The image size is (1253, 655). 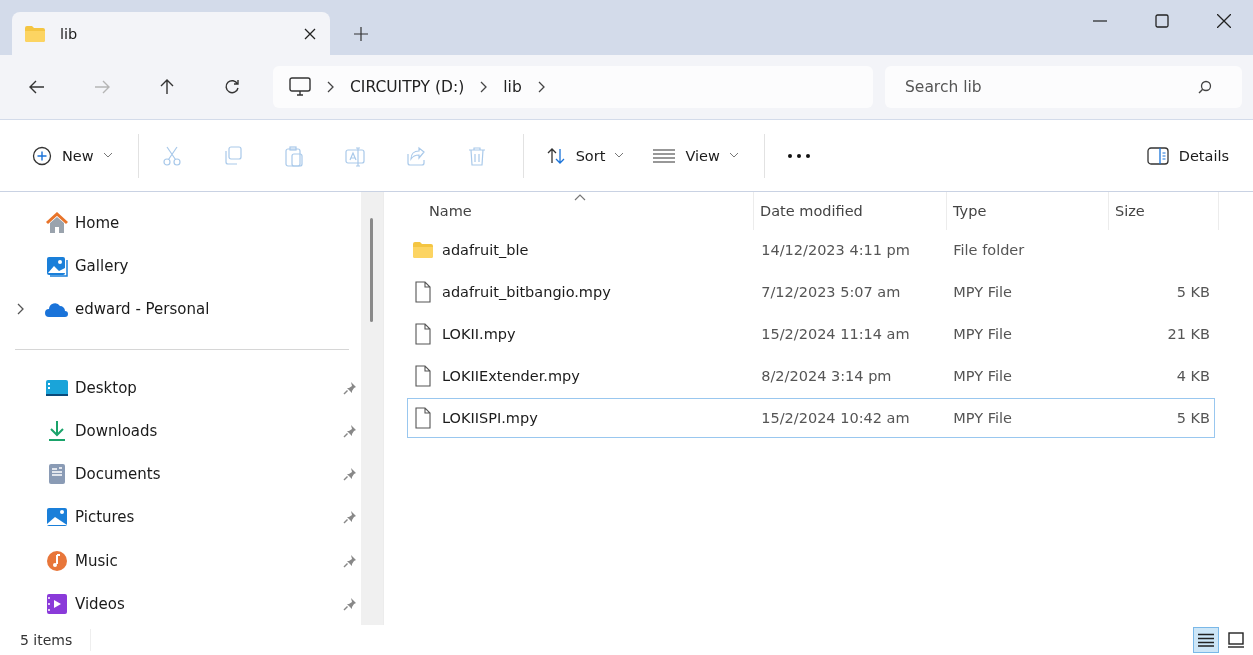 What do you see at coordinates (371, 270) in the screenshot?
I see `scrollbar-thumb` at bounding box center [371, 270].